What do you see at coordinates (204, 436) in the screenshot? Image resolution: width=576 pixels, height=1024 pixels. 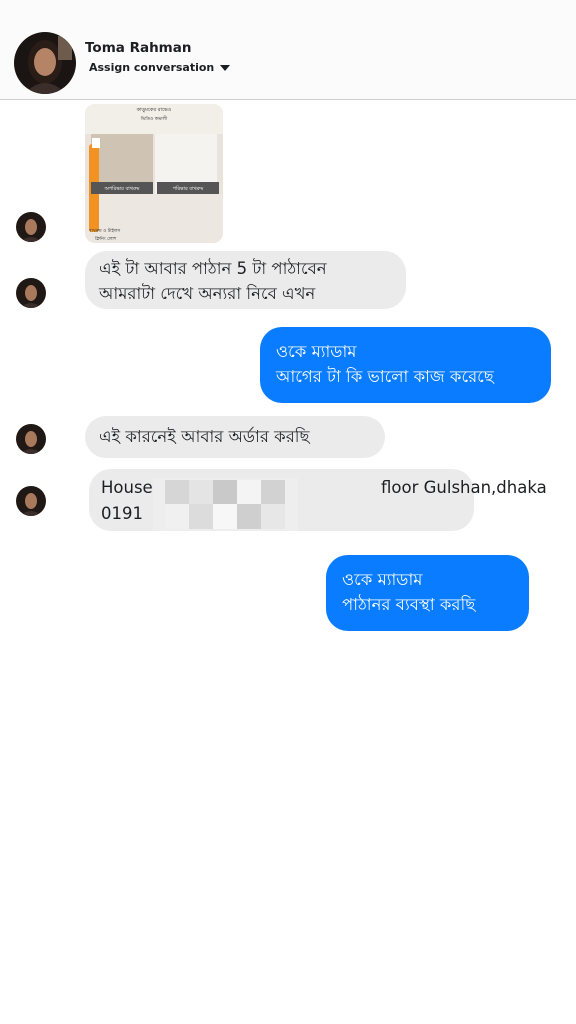 I see `message-text: এই কারনেই আবার অর্ডার করছি` at bounding box center [204, 436].